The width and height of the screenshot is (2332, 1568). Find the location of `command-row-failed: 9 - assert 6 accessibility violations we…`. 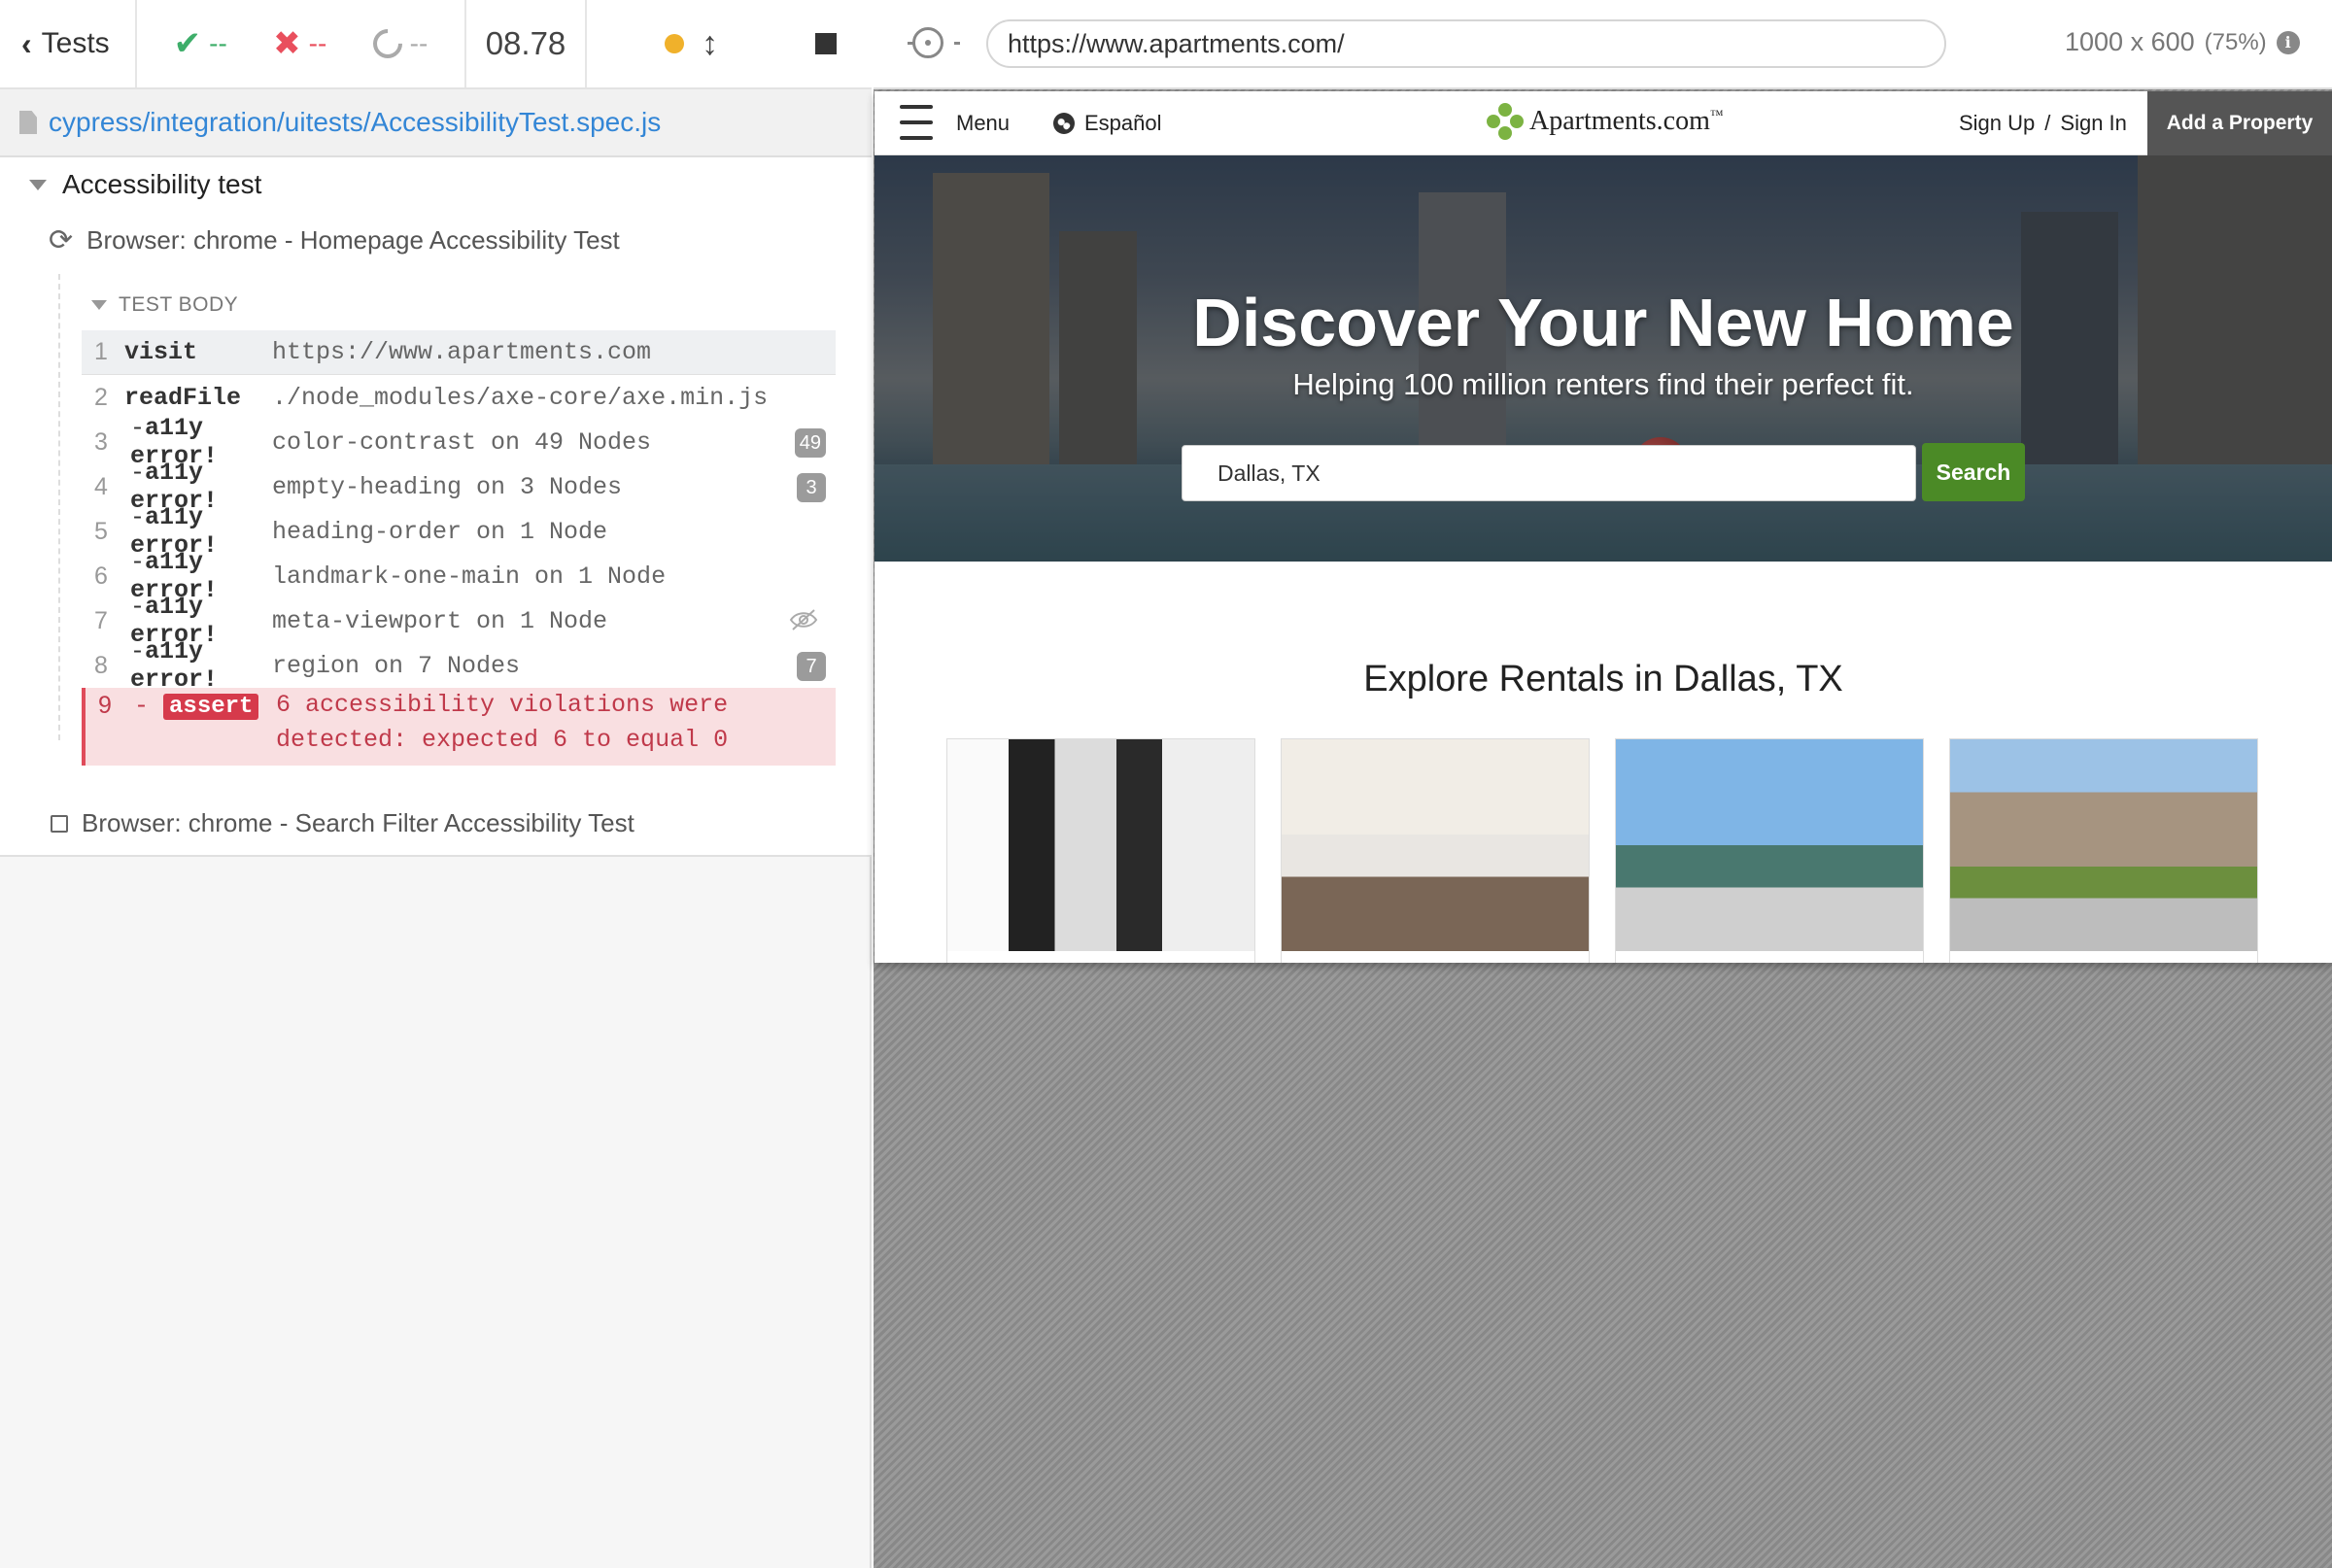

command-row-failed: 9 - assert 6 accessibility violations we… is located at coordinates (459, 727).